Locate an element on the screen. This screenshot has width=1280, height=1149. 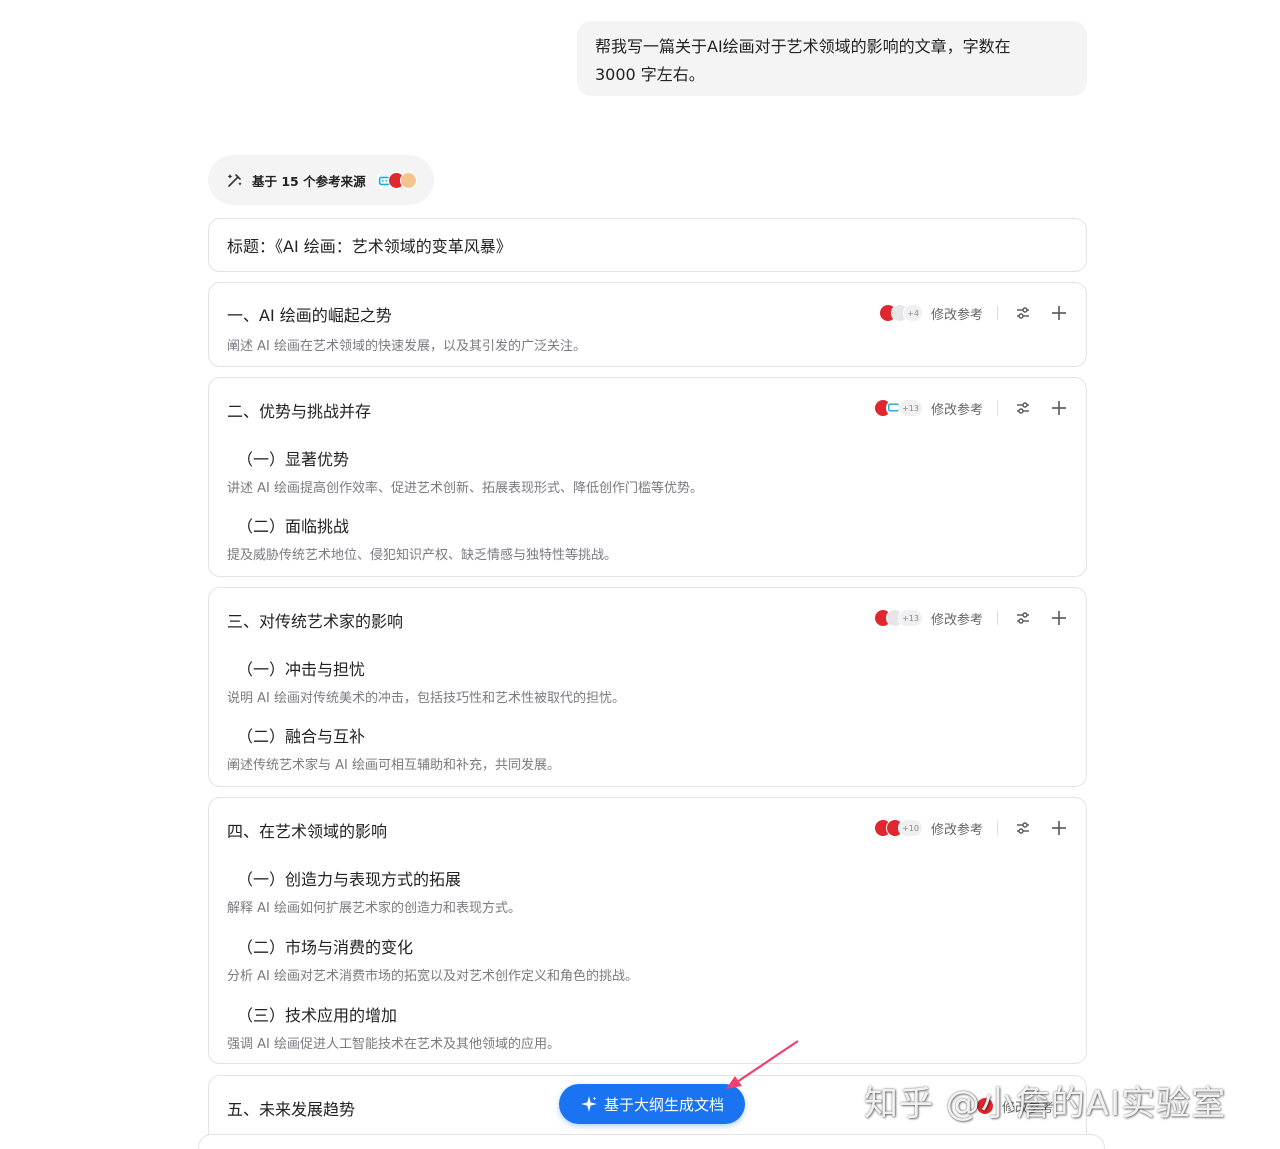
title-card: 标题：《AI 绘画：艺术领域的变革风暴》 is located at coordinates (647, 245).